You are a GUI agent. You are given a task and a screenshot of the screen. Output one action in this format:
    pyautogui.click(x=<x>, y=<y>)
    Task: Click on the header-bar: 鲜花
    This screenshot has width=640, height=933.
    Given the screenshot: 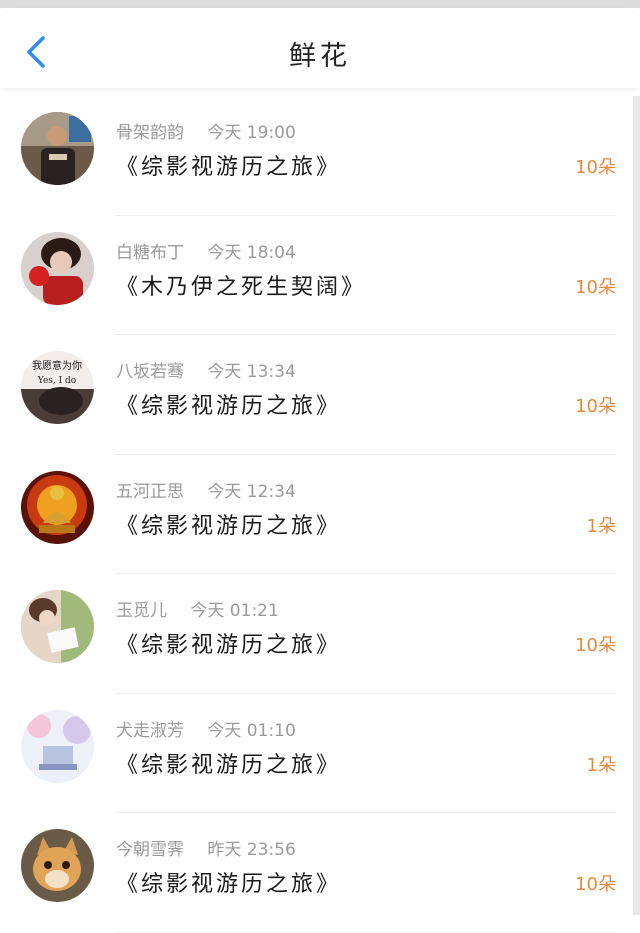 What is the action you would take?
    pyautogui.click(x=320, y=48)
    